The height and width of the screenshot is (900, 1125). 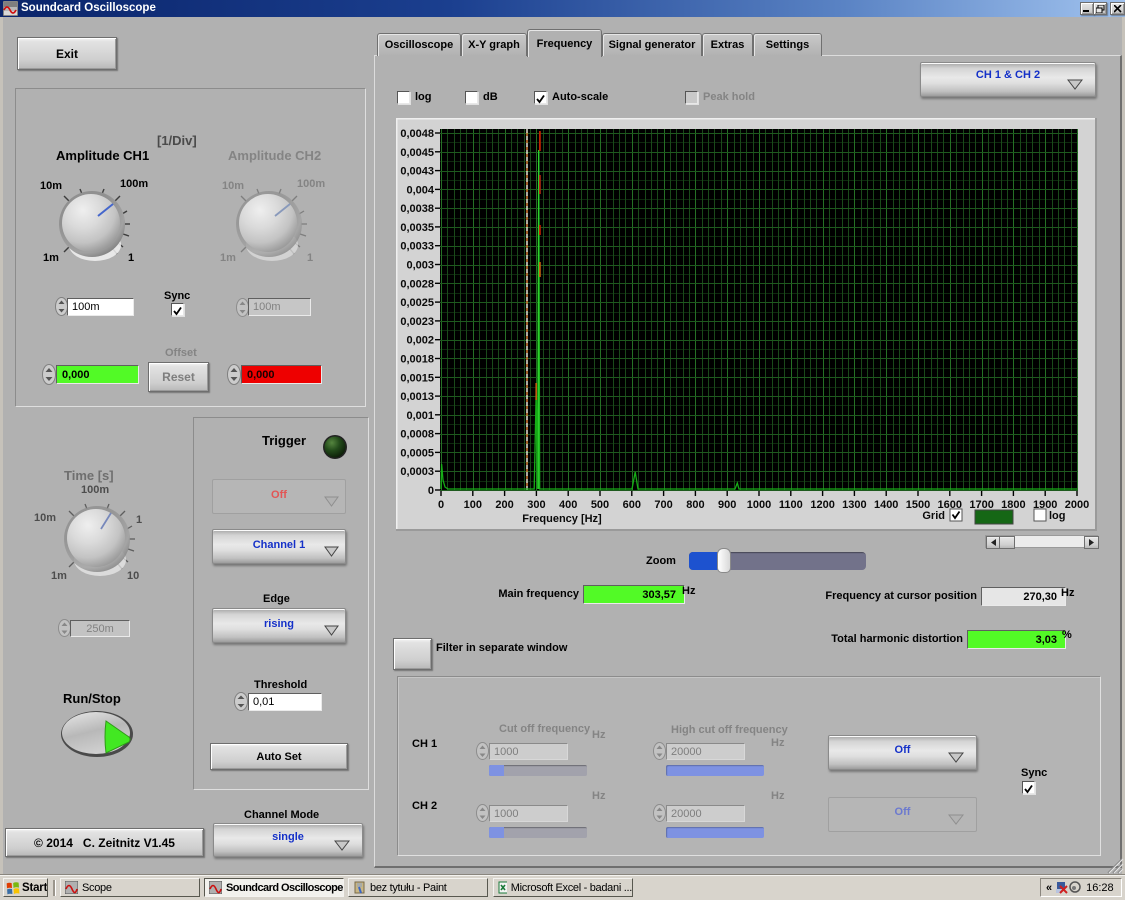 I want to click on svg-text: Frequency [Hz], so click(x=562, y=519).